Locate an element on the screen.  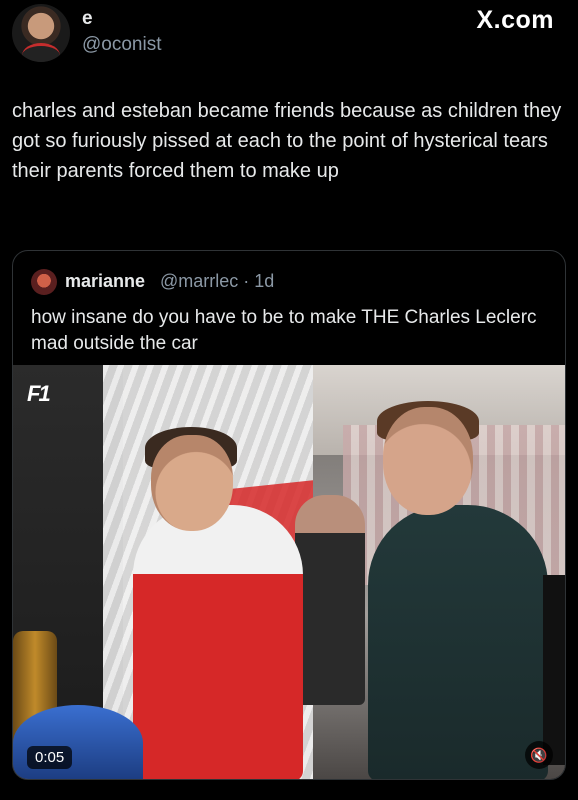
video-person-left-body is located at coordinates (218, 642).